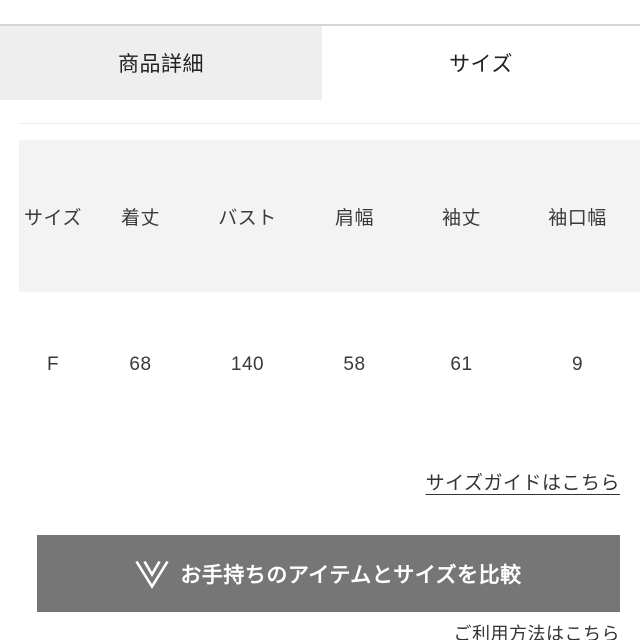 Image resolution: width=640 pixels, height=640 pixels. Describe the element at coordinates (577, 218) in the screenshot. I see `column-header-cuff: 袖口幅` at that location.